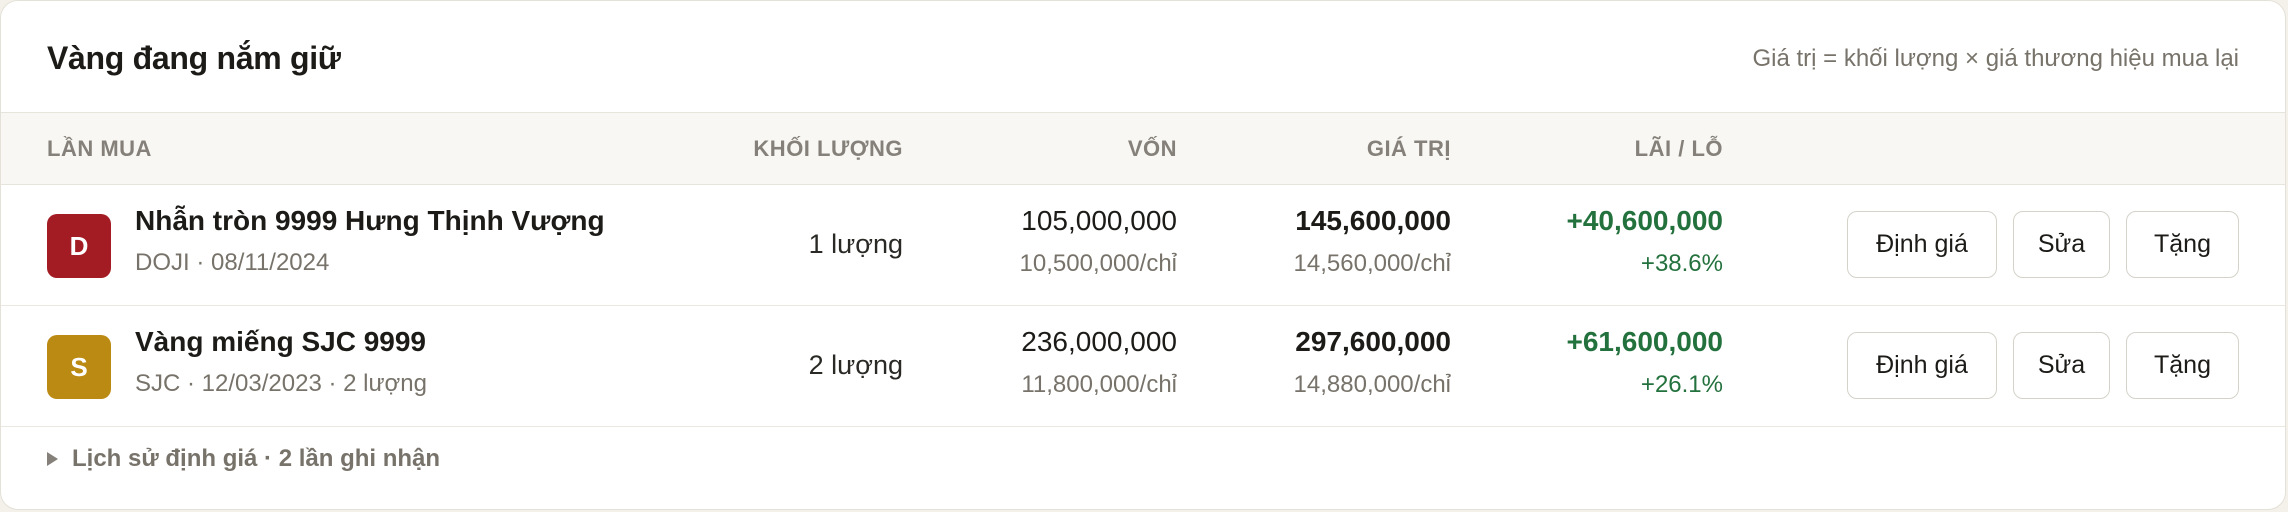 This screenshot has width=2288, height=512. What do you see at coordinates (52, 459) in the screenshot?
I see `triangle-right-icon` at bounding box center [52, 459].